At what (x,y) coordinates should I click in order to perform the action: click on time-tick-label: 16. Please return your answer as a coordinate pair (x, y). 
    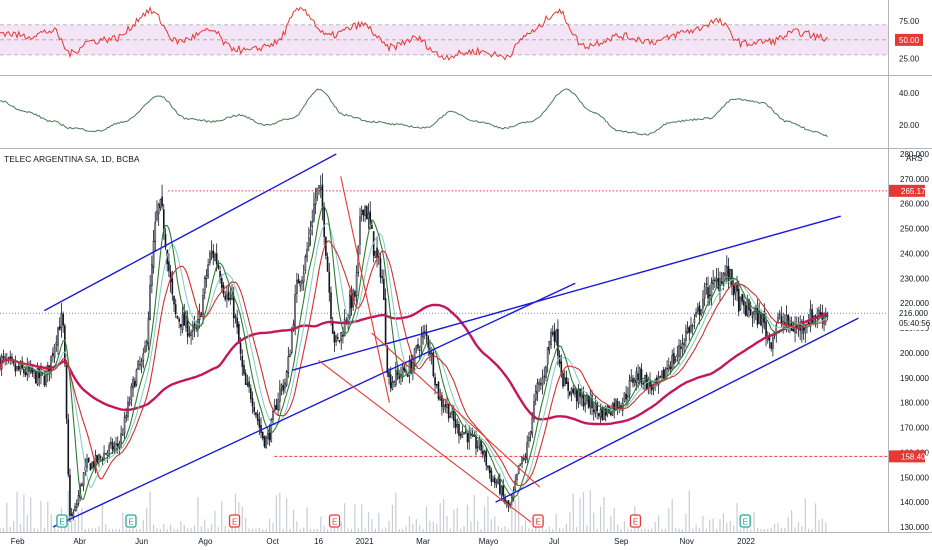
    Looking at the image, I should click on (318, 541).